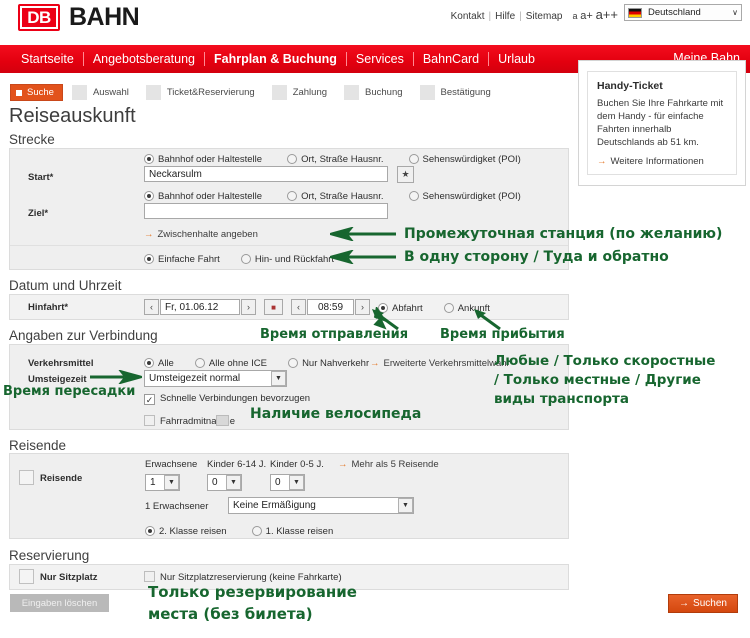  What do you see at coordinates (574, 16) in the screenshot?
I see `font-size-small: a` at bounding box center [574, 16].